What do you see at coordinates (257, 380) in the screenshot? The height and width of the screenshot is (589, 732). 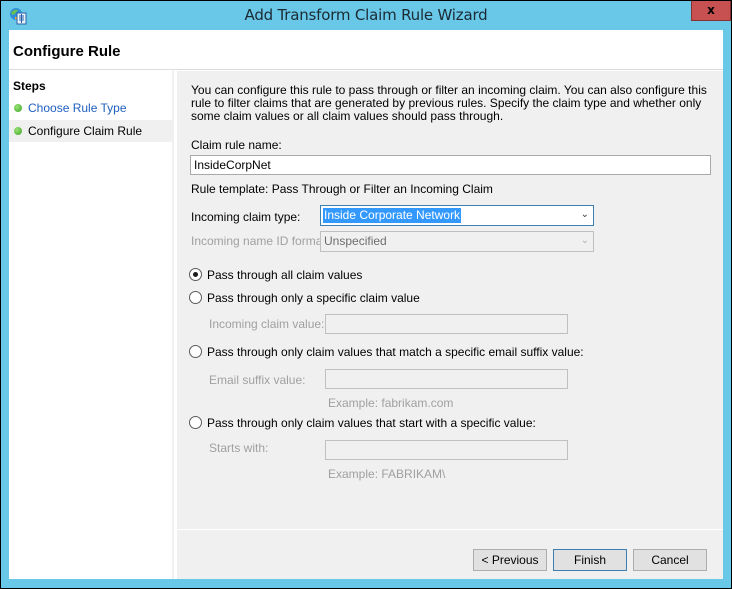 I see `email-suffix-label: Email suffix value:` at bounding box center [257, 380].